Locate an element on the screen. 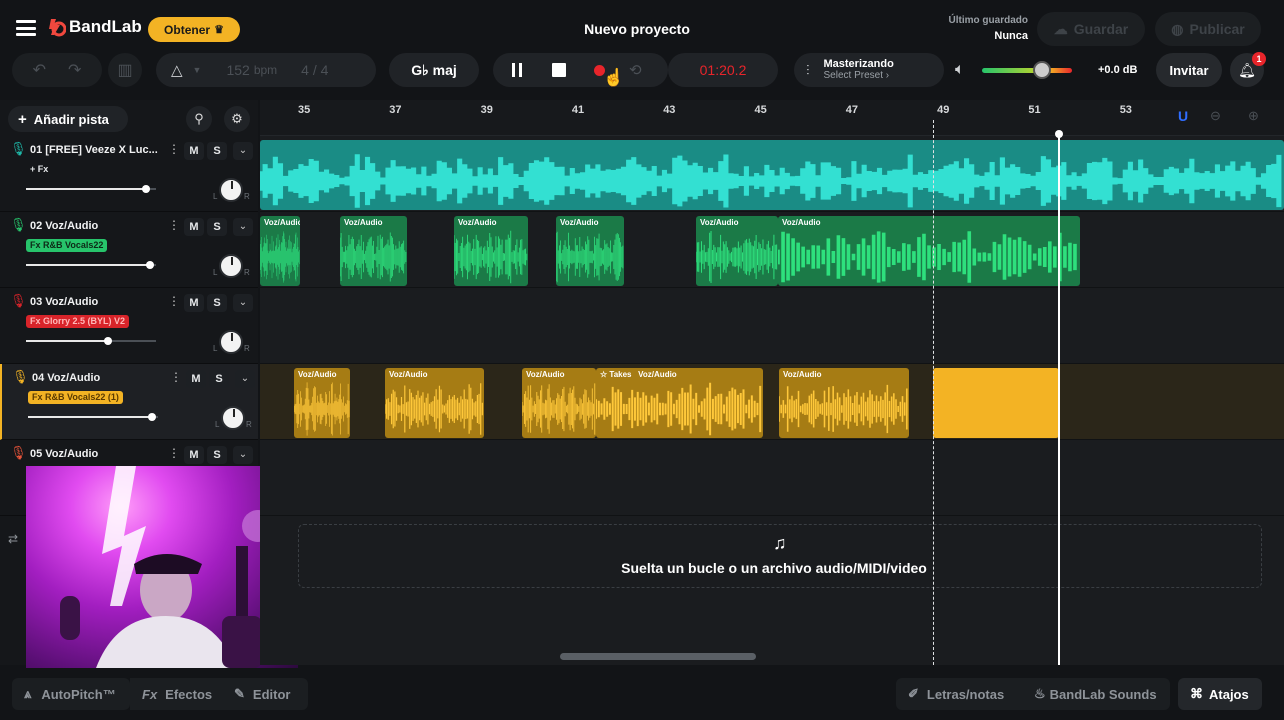 Image resolution: width=1284 pixels, height=720 pixels. time-signature: 4 / 4 is located at coordinates (314, 70).